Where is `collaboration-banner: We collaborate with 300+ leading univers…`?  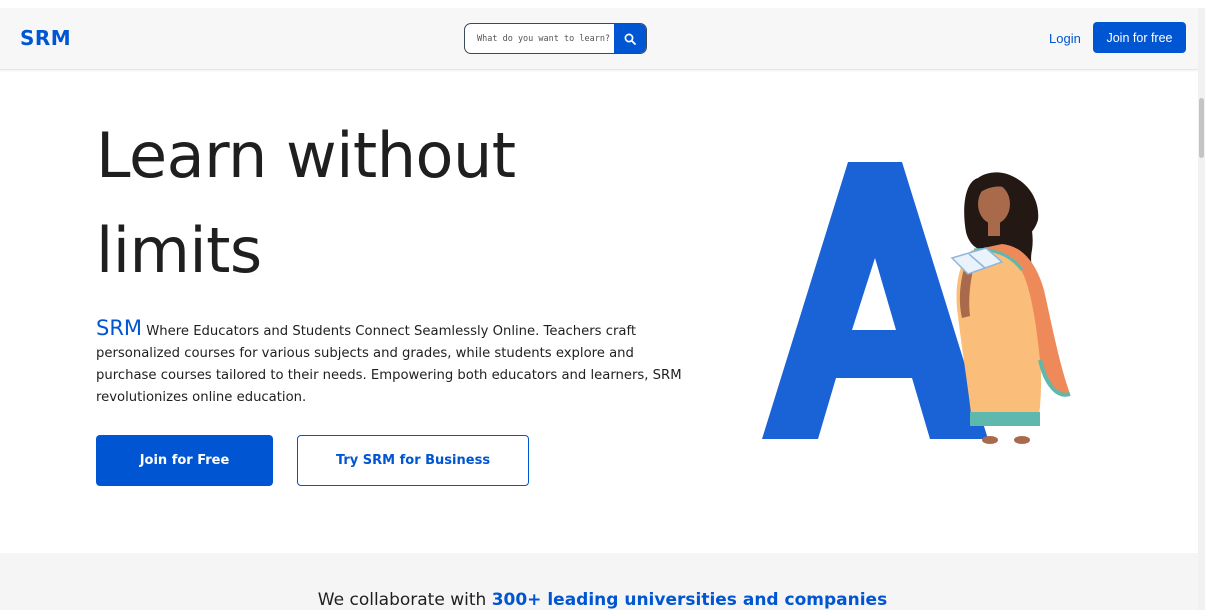
collaboration-banner: We collaborate with 300+ leading univers… is located at coordinates (599, 581).